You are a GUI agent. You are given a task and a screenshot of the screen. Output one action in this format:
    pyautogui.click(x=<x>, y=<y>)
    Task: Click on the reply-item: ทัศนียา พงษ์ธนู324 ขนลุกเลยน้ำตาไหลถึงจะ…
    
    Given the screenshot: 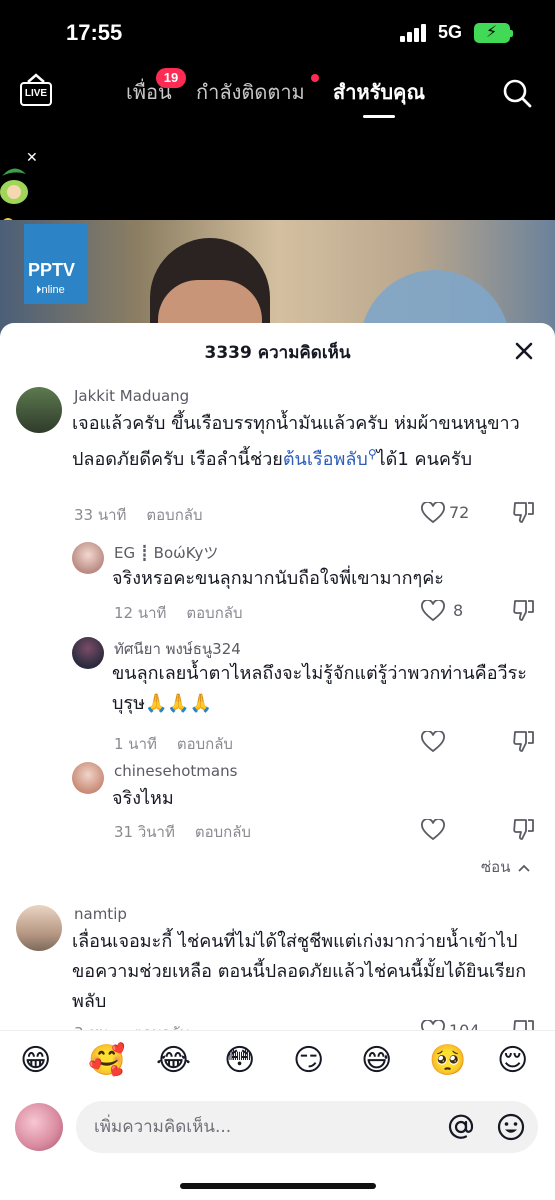 What is the action you would take?
    pyautogui.click(x=277, y=695)
    